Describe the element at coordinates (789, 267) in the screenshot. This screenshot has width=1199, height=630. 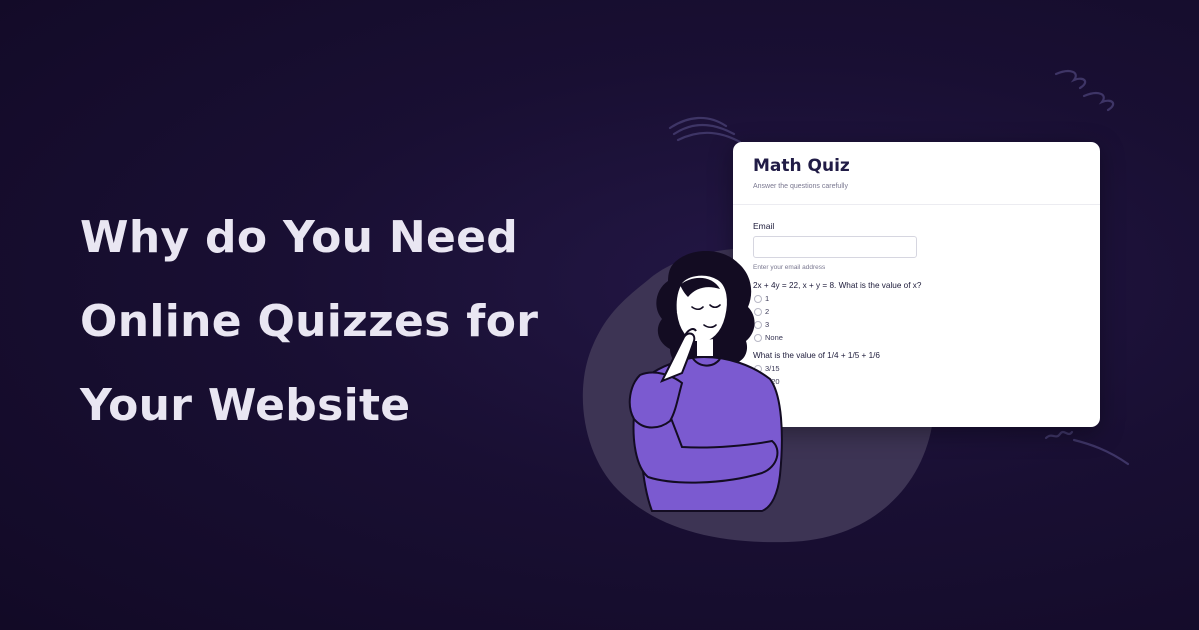
I see `email-hint: Enter your email address` at that location.